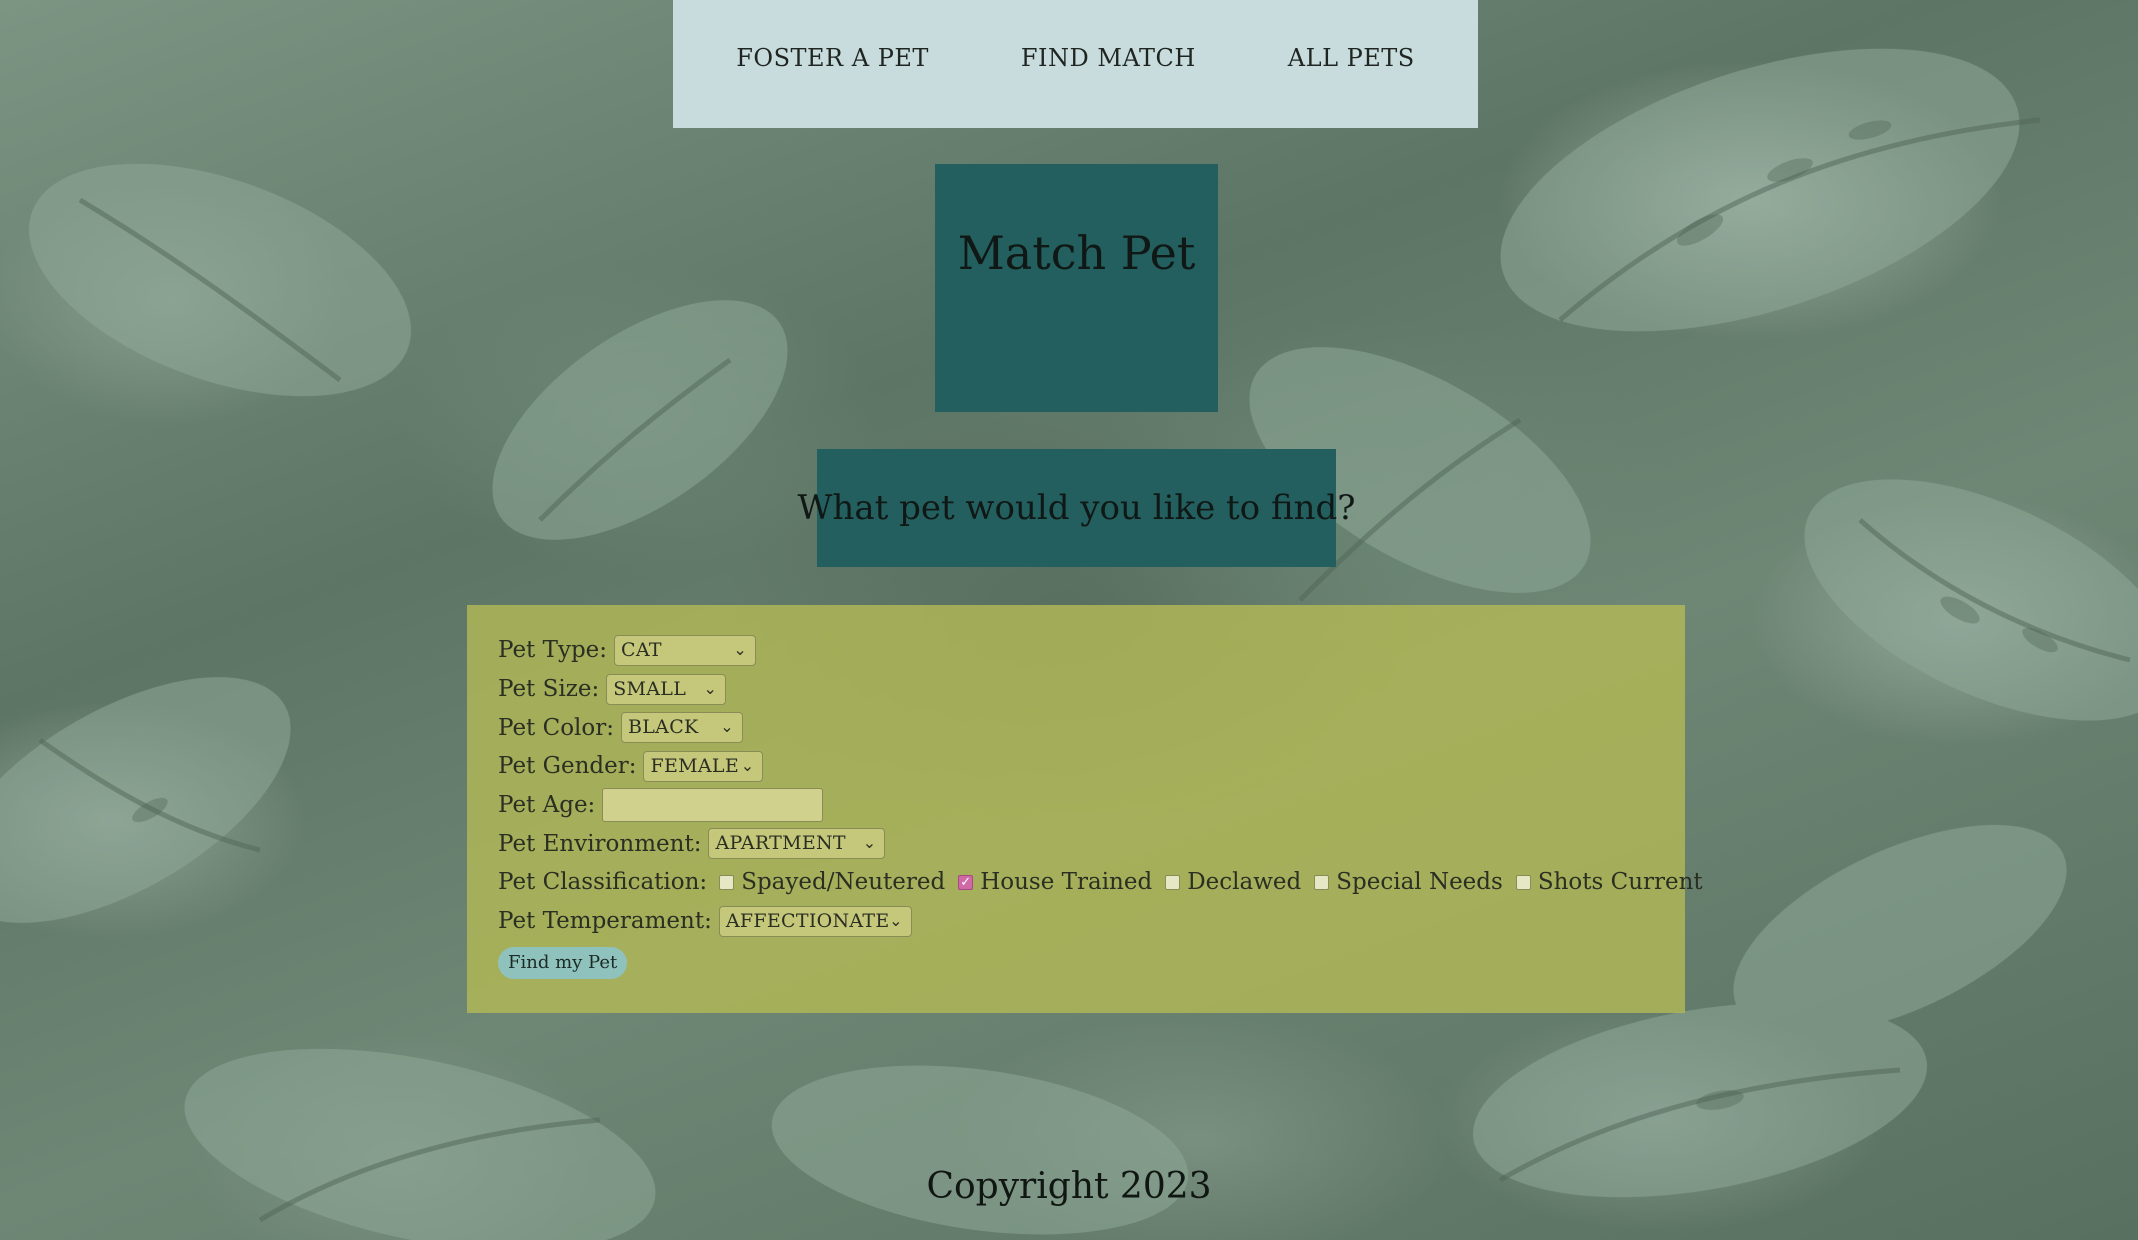 Image resolution: width=2138 pixels, height=1240 pixels. Describe the element at coordinates (713, 805) in the screenshot. I see `pet-age-input` at that location.